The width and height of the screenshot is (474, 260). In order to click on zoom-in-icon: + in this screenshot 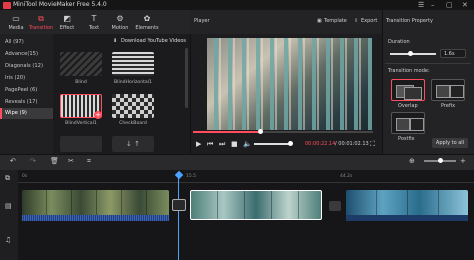, I will do `click(463, 161)`.